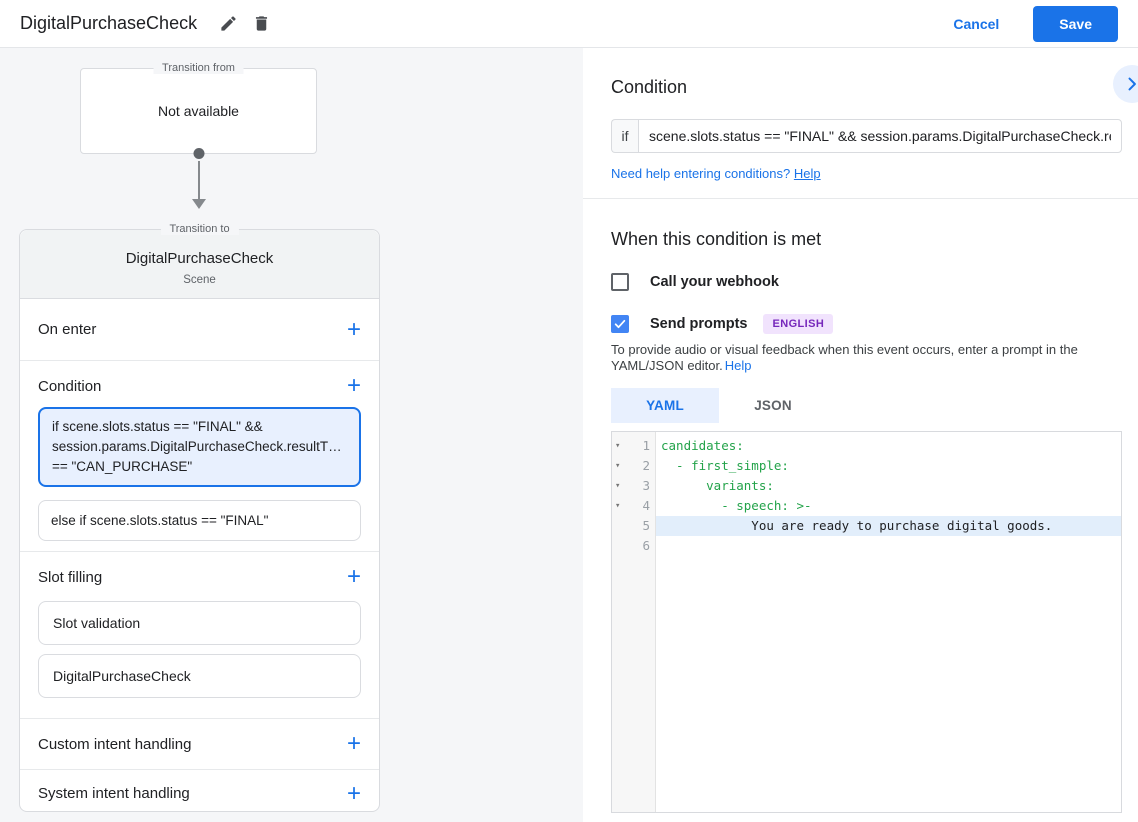 The image size is (1138, 822). What do you see at coordinates (199, 623) in the screenshot?
I see `slot-validation-card: Slot validation` at bounding box center [199, 623].